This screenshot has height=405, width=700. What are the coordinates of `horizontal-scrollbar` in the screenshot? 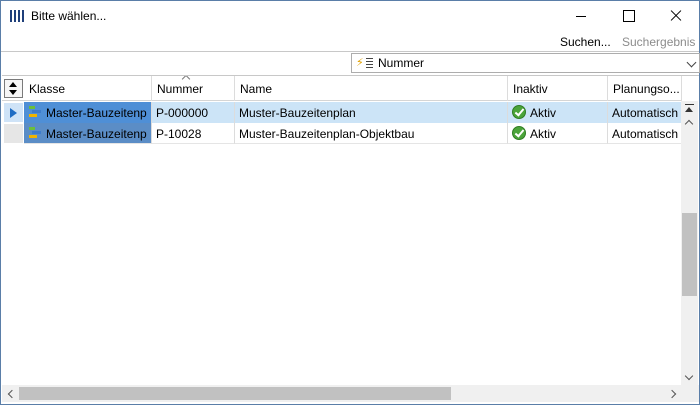 It's located at (342, 393).